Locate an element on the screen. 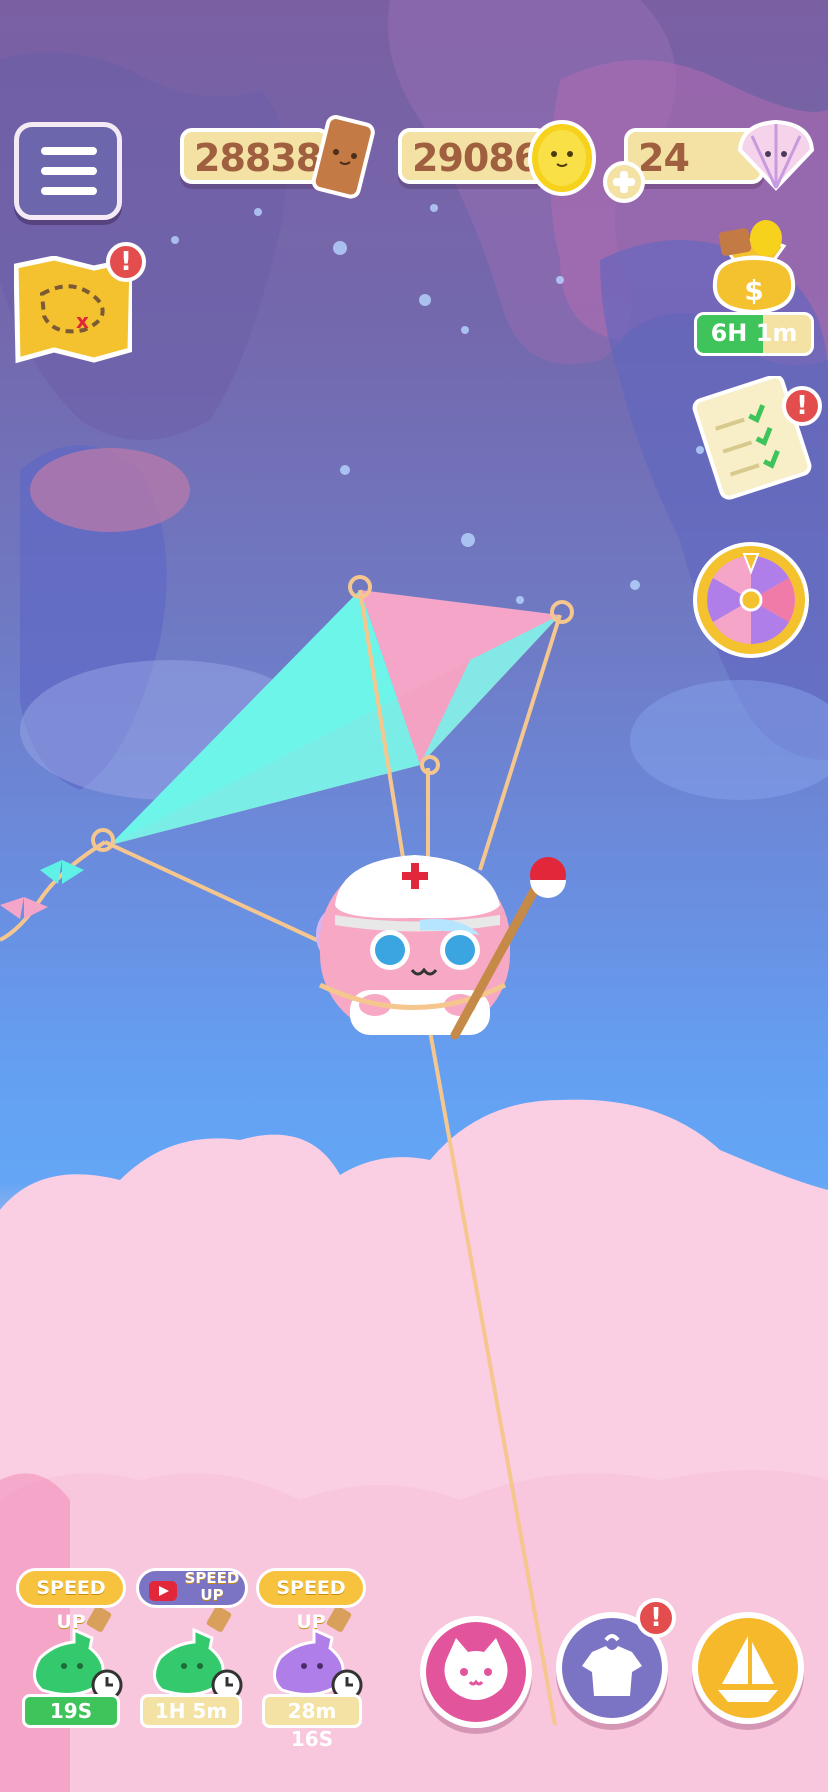 Image resolution: width=828 pixels, height=1792 pixels. menu-button is located at coordinates (68, 171).